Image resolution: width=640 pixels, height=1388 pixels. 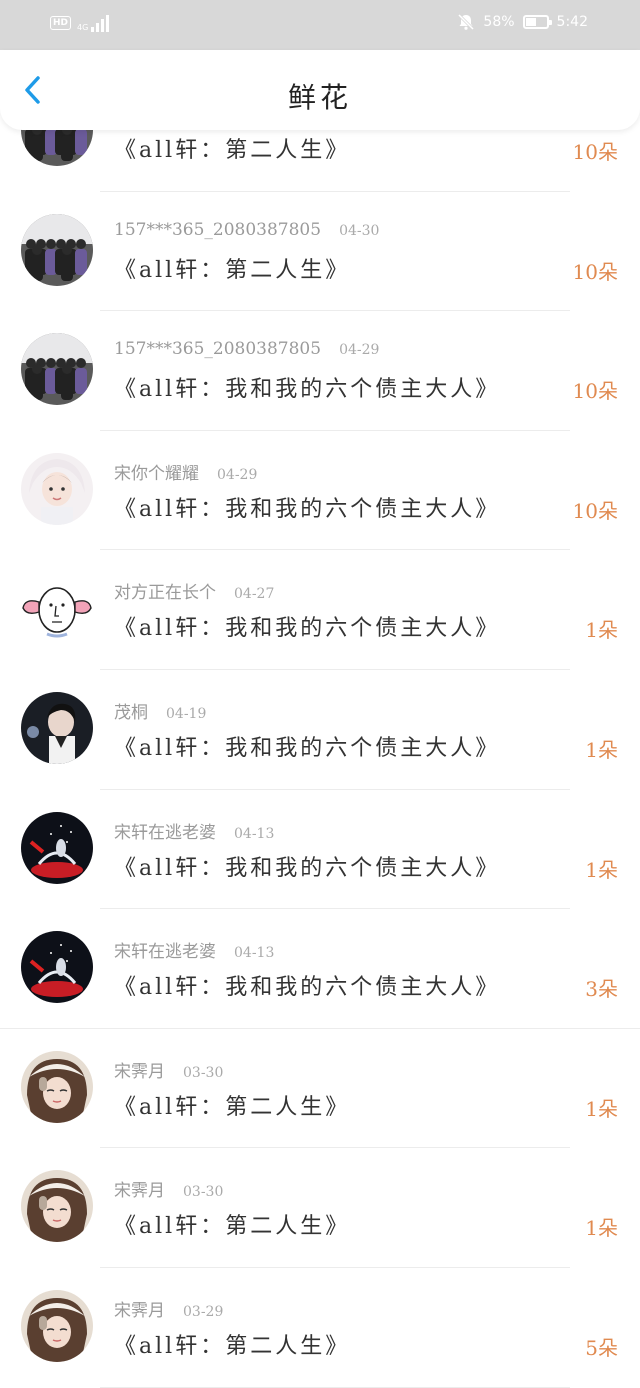 I want to click on status-right: 58% 5:42, so click(x=522, y=22).